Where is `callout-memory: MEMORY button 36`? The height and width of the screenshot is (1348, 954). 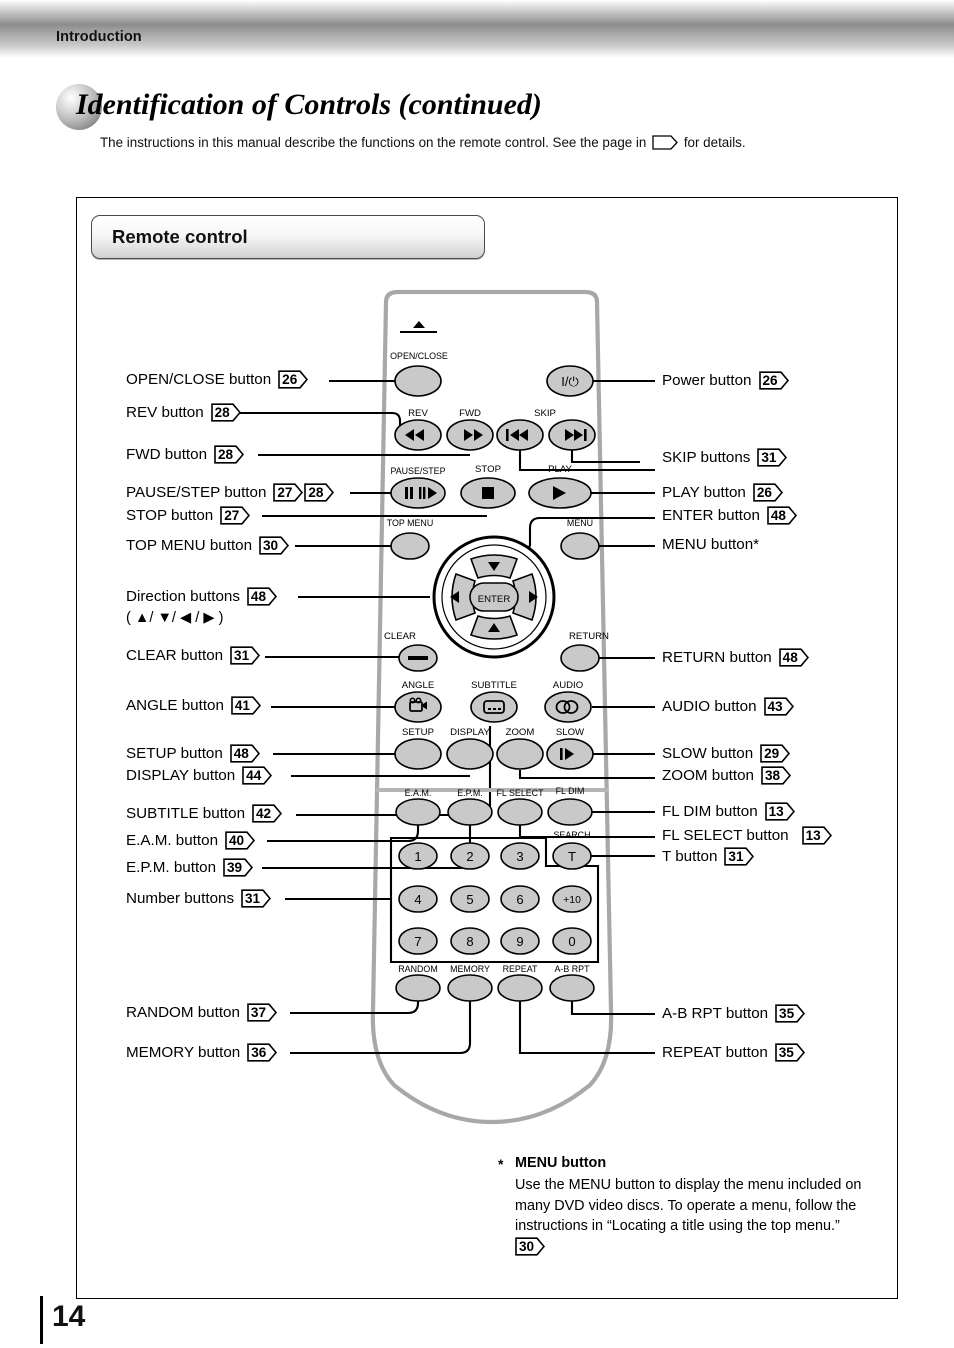
callout-memory: MEMORY button 36 is located at coordinates (202, 1052).